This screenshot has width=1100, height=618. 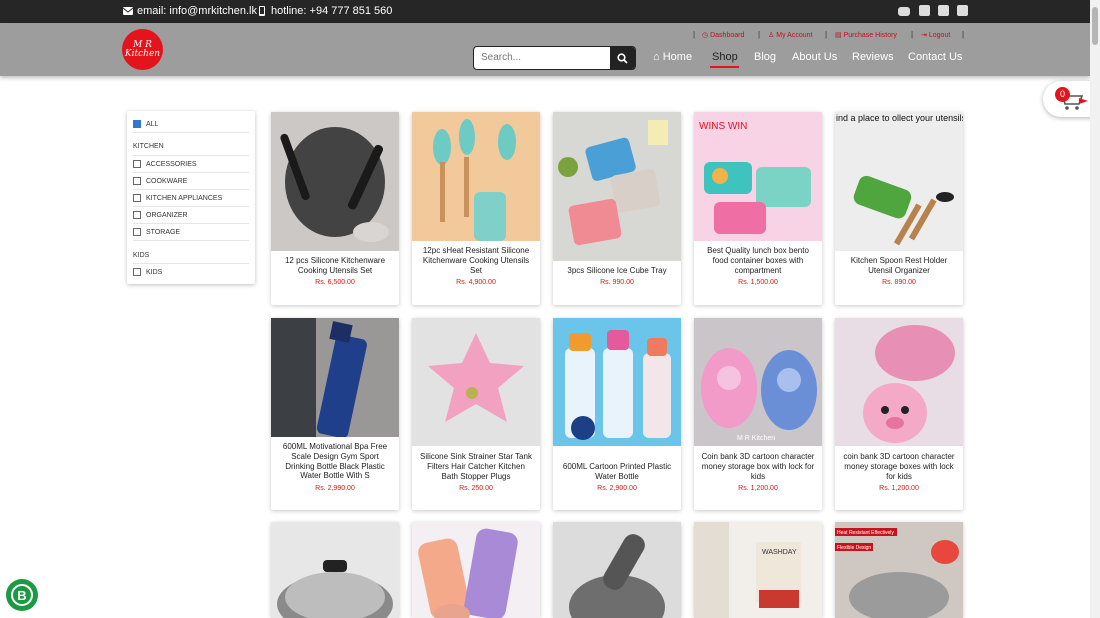 What do you see at coordinates (935, 57) in the screenshot?
I see `nav-contact: Contact Us` at bounding box center [935, 57].